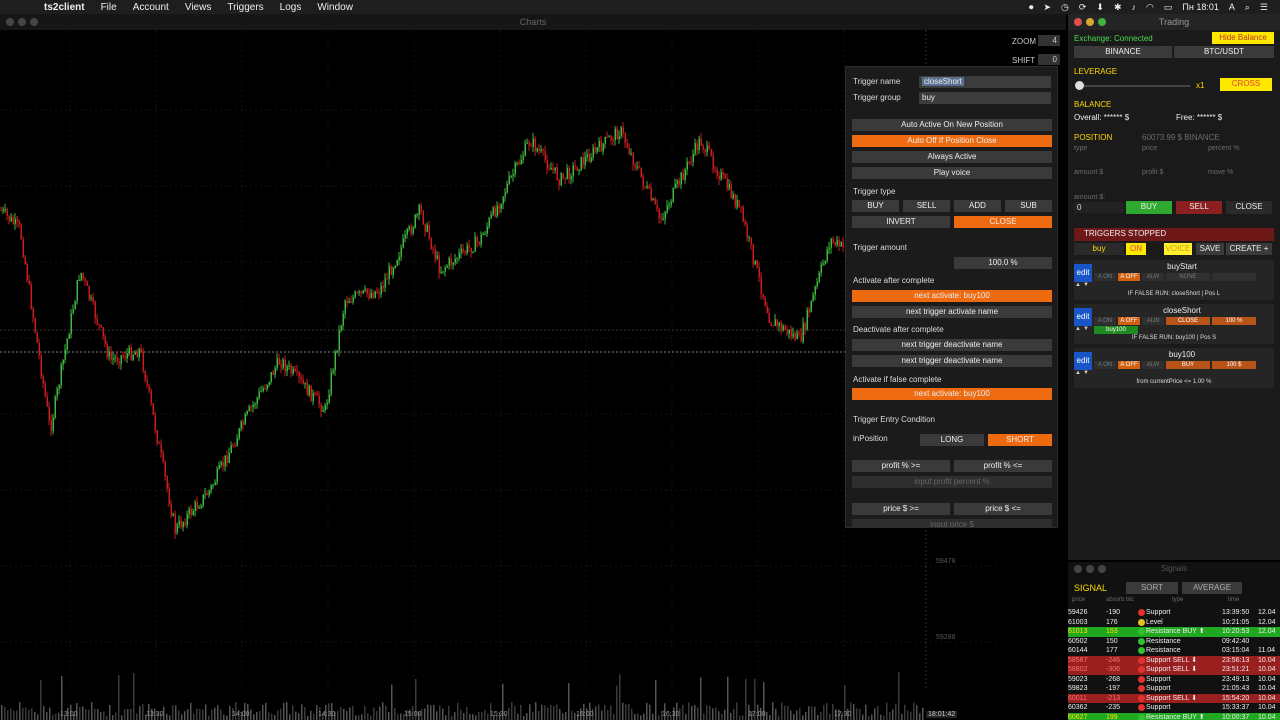 Image resolution: width=1280 pixels, height=720 pixels. I want to click on next-activate-false-button: next activate: buy100, so click(952, 394).